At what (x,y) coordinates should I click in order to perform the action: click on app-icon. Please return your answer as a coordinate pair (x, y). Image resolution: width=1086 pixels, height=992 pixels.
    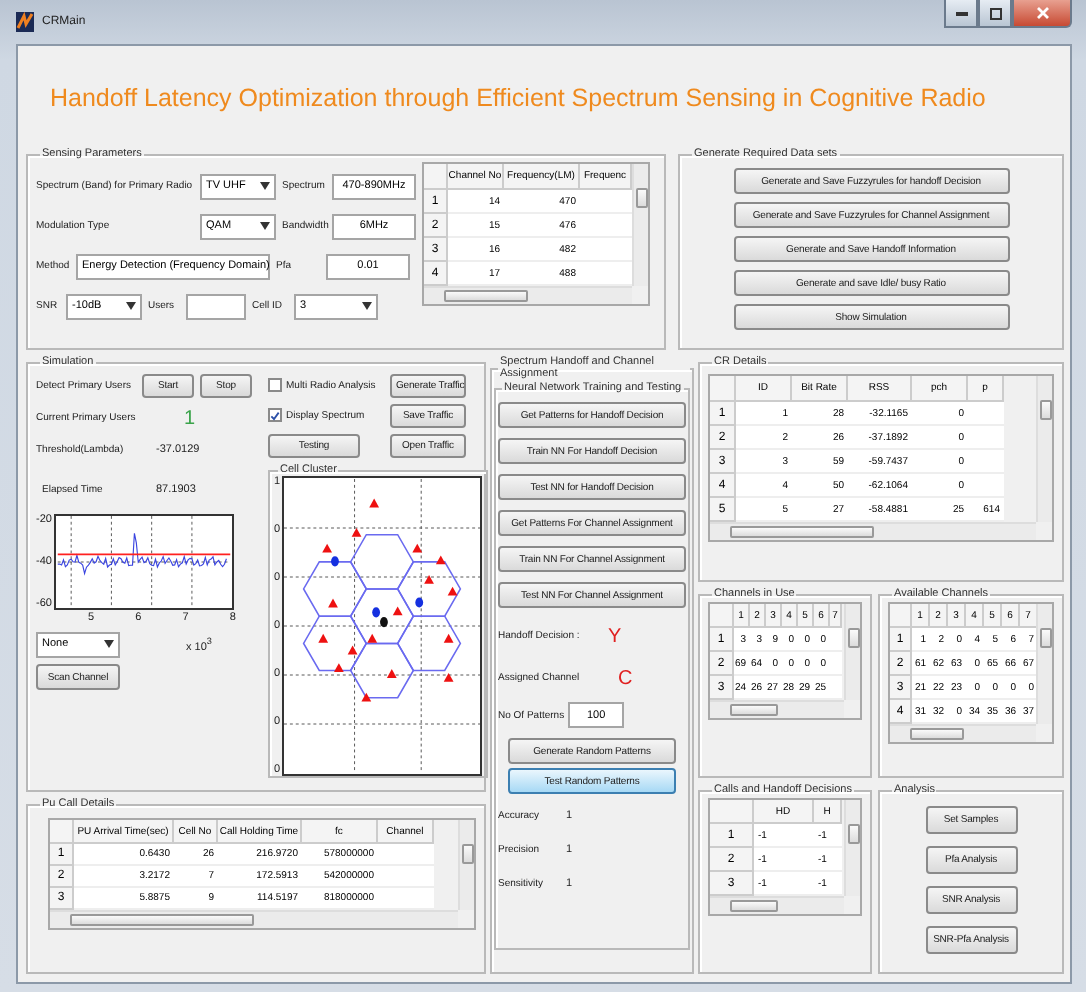
    Looking at the image, I should click on (25, 22).